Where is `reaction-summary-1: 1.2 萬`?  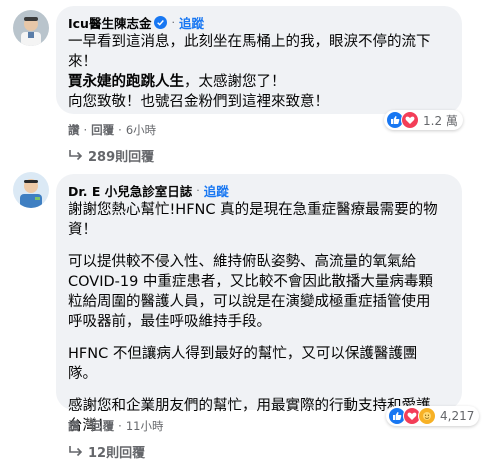
reaction-summary-1: 1.2 萬 is located at coordinates (423, 120).